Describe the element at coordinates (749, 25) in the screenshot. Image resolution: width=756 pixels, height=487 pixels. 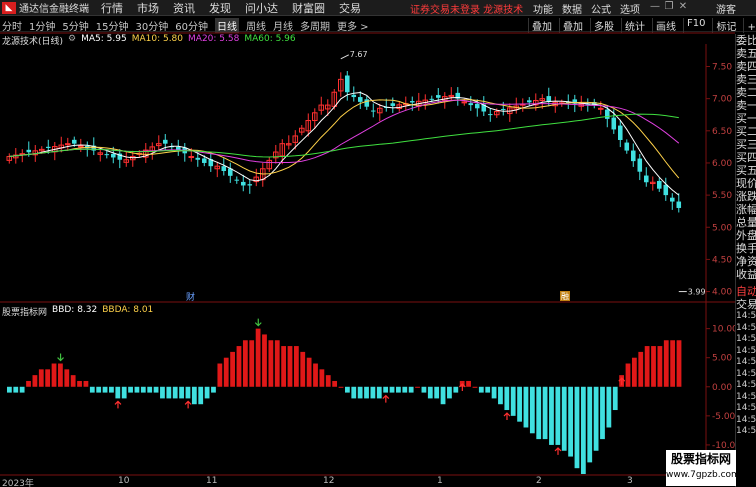
I see `tool-add-watchlist: +自选` at that location.